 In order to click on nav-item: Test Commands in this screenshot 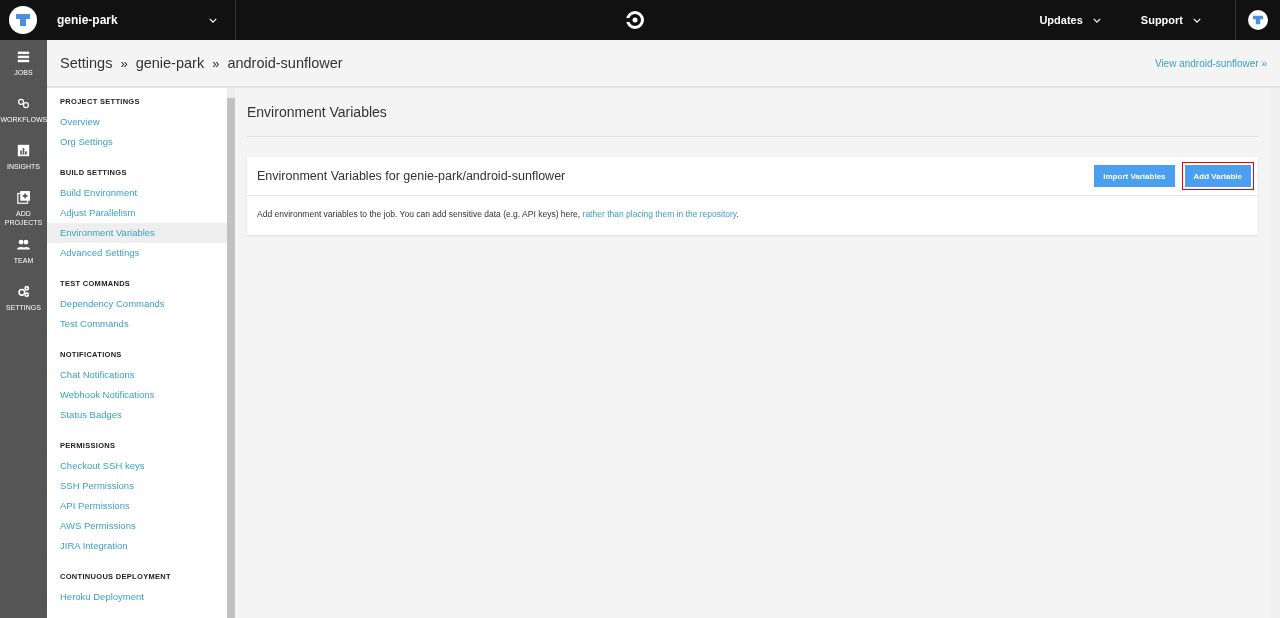, I will do `click(137, 324)`.